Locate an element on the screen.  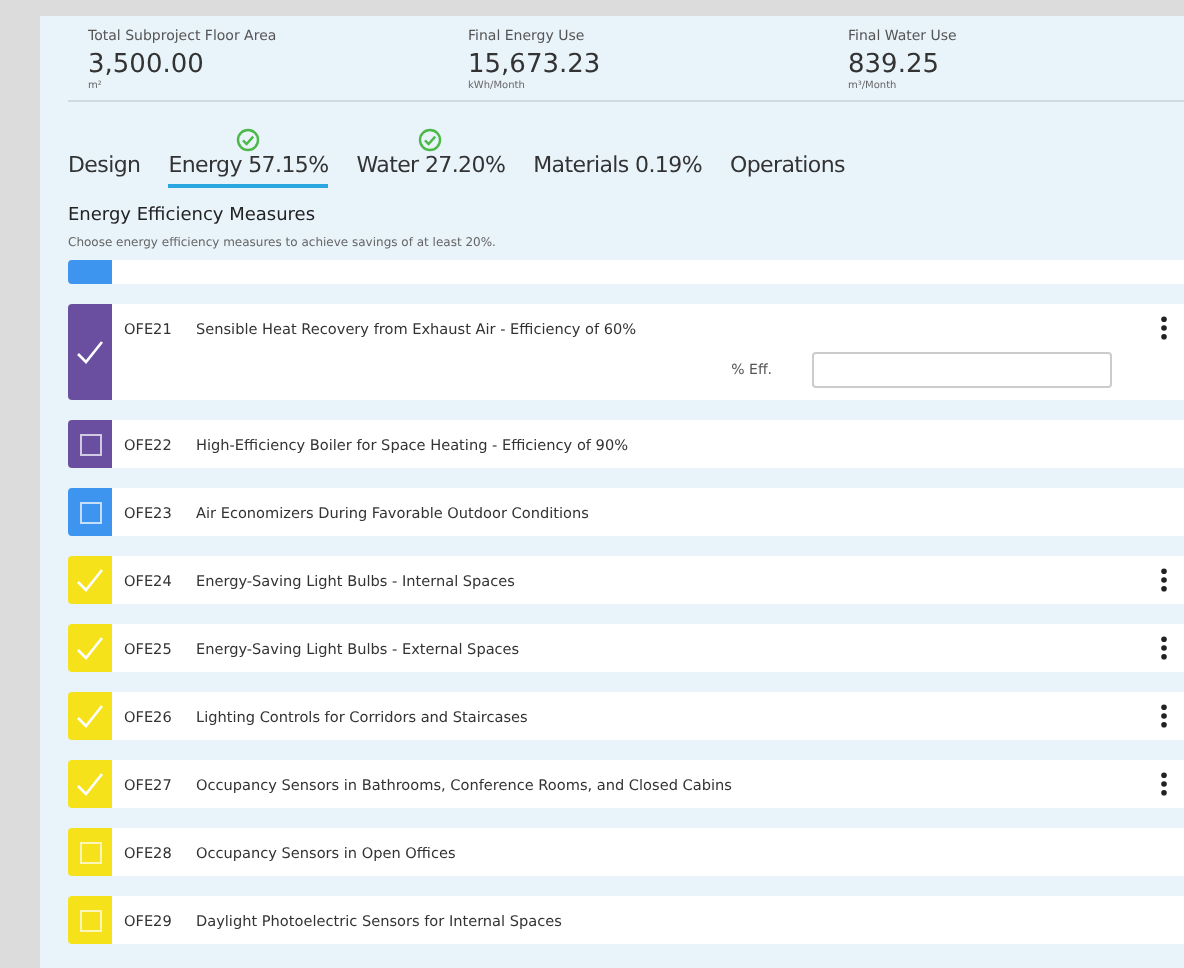
stat-value: 839.25 is located at coordinates (894, 65).